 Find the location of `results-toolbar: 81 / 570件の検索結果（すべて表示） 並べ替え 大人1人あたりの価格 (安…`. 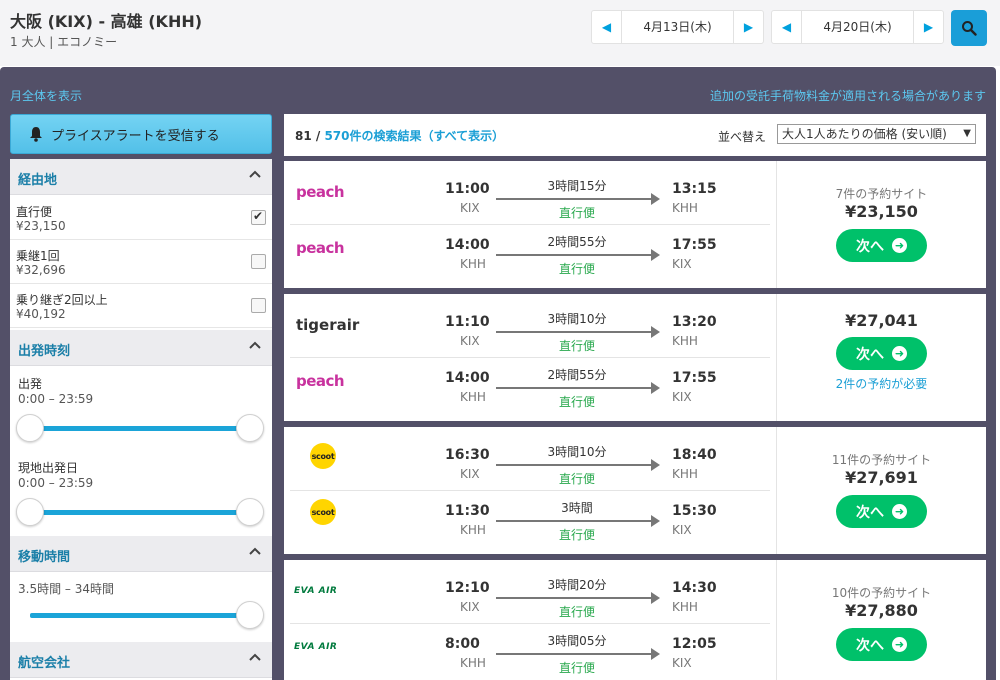

results-toolbar: 81 / 570件の検索結果（すべて表示） 並べ替え 大人1人あたりの価格 (安… is located at coordinates (635, 135).